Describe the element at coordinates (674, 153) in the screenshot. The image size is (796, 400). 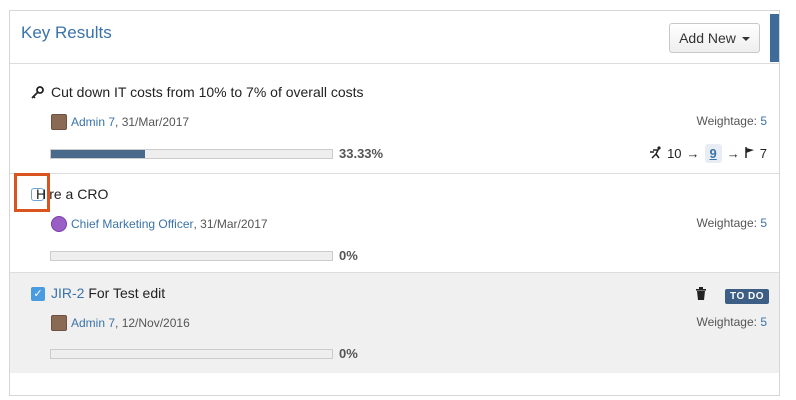
I see `start-value: 10` at that location.